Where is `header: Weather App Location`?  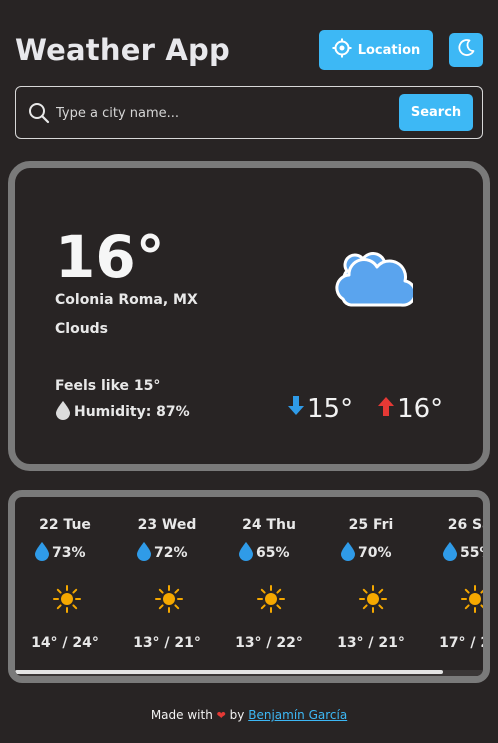 header: Weather App Location is located at coordinates (249, 50).